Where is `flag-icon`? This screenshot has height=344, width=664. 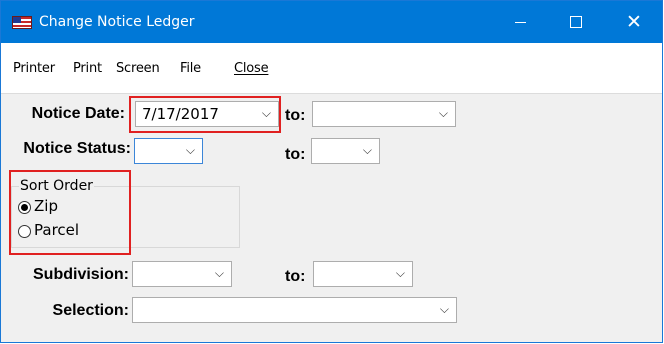 flag-icon is located at coordinates (22, 22).